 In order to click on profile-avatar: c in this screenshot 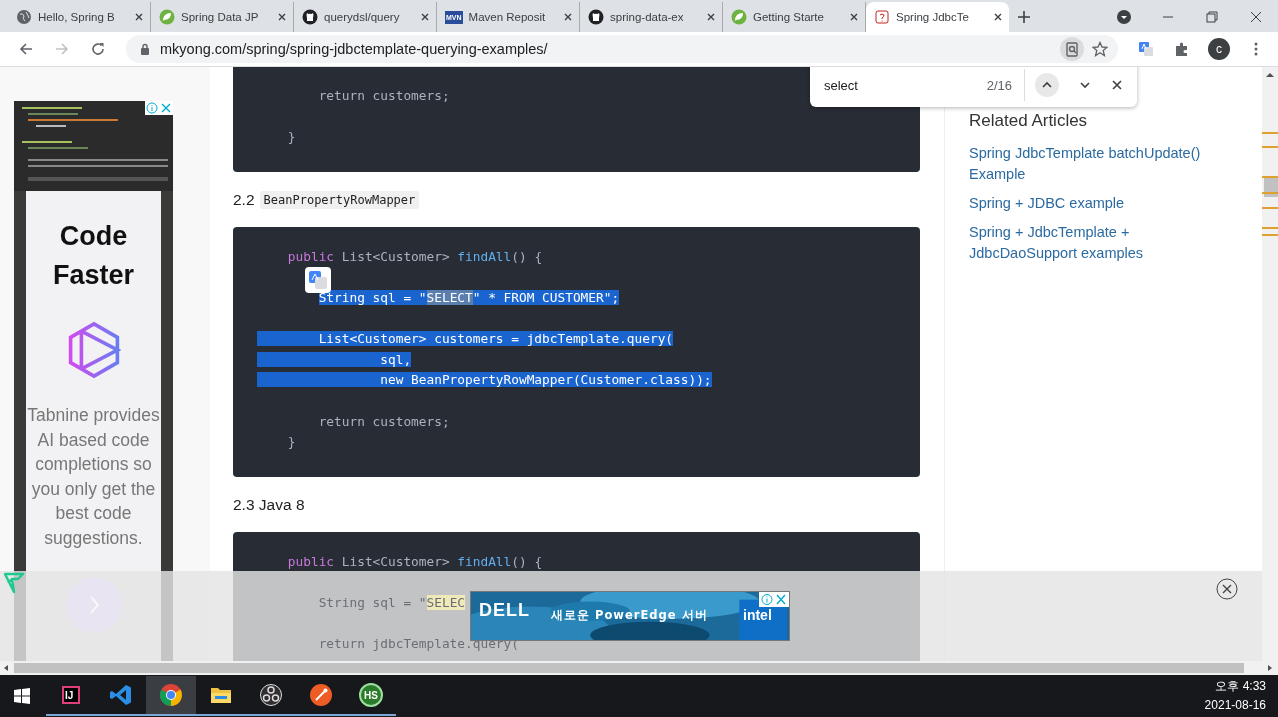, I will do `click(1219, 49)`.